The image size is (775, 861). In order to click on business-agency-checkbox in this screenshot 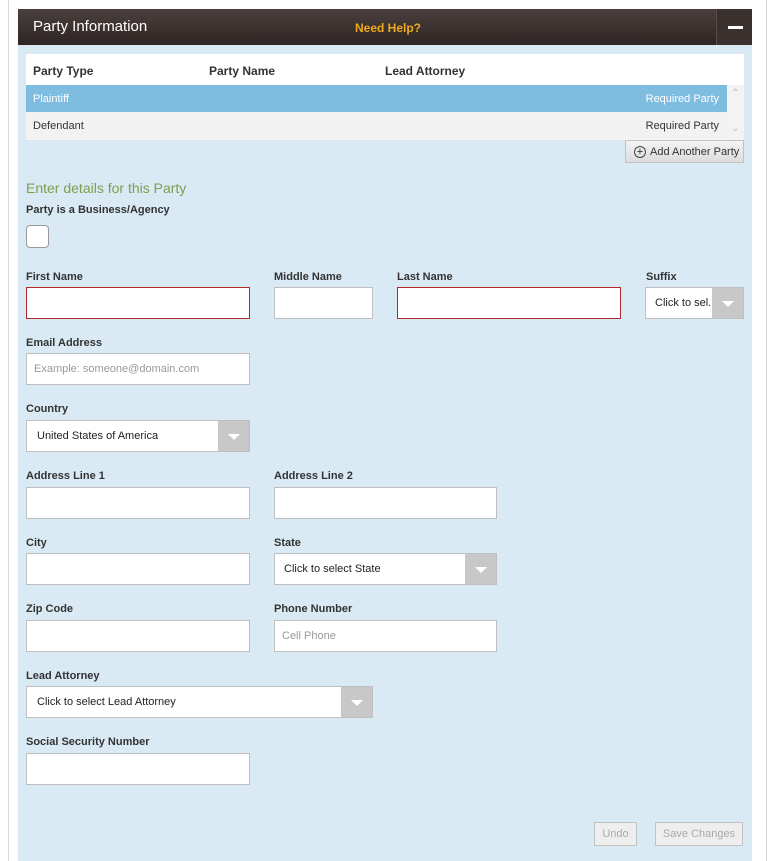, I will do `click(37, 236)`.